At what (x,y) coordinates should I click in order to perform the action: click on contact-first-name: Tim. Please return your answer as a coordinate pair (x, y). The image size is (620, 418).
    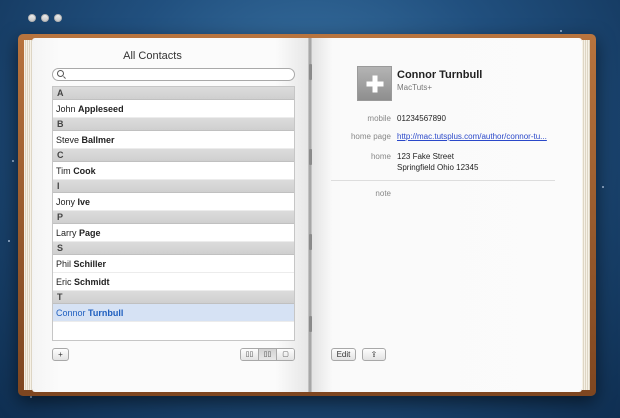
    Looking at the image, I should click on (63, 171).